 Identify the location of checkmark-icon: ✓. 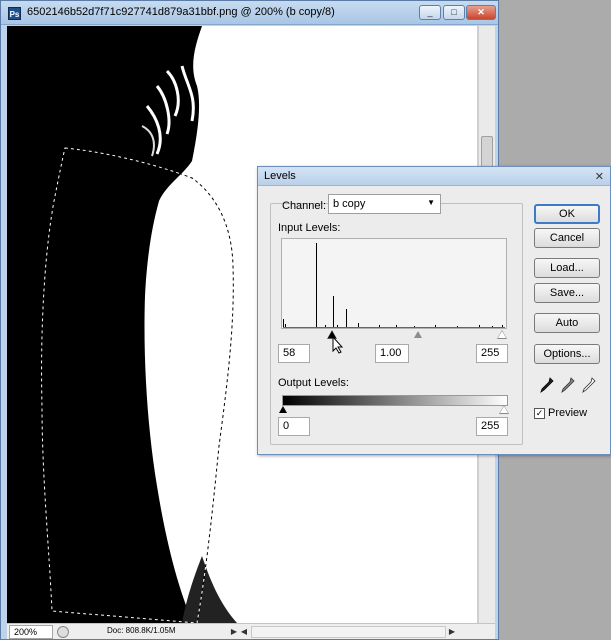
(539, 413).